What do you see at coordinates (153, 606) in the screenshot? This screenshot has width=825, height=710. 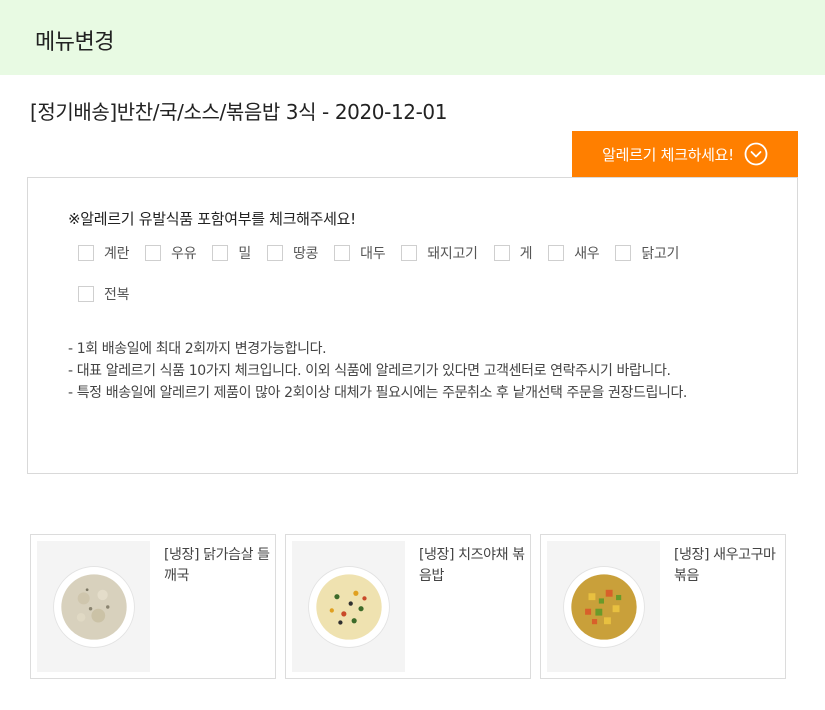 I see `product-card: [냉장] 닭가슴살 들깨국` at bounding box center [153, 606].